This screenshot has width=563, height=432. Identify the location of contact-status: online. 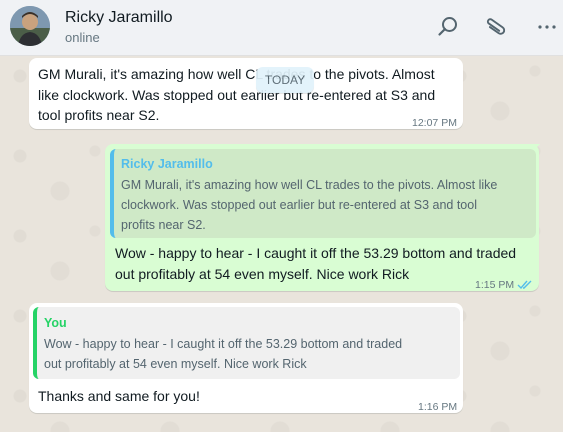
(82, 37).